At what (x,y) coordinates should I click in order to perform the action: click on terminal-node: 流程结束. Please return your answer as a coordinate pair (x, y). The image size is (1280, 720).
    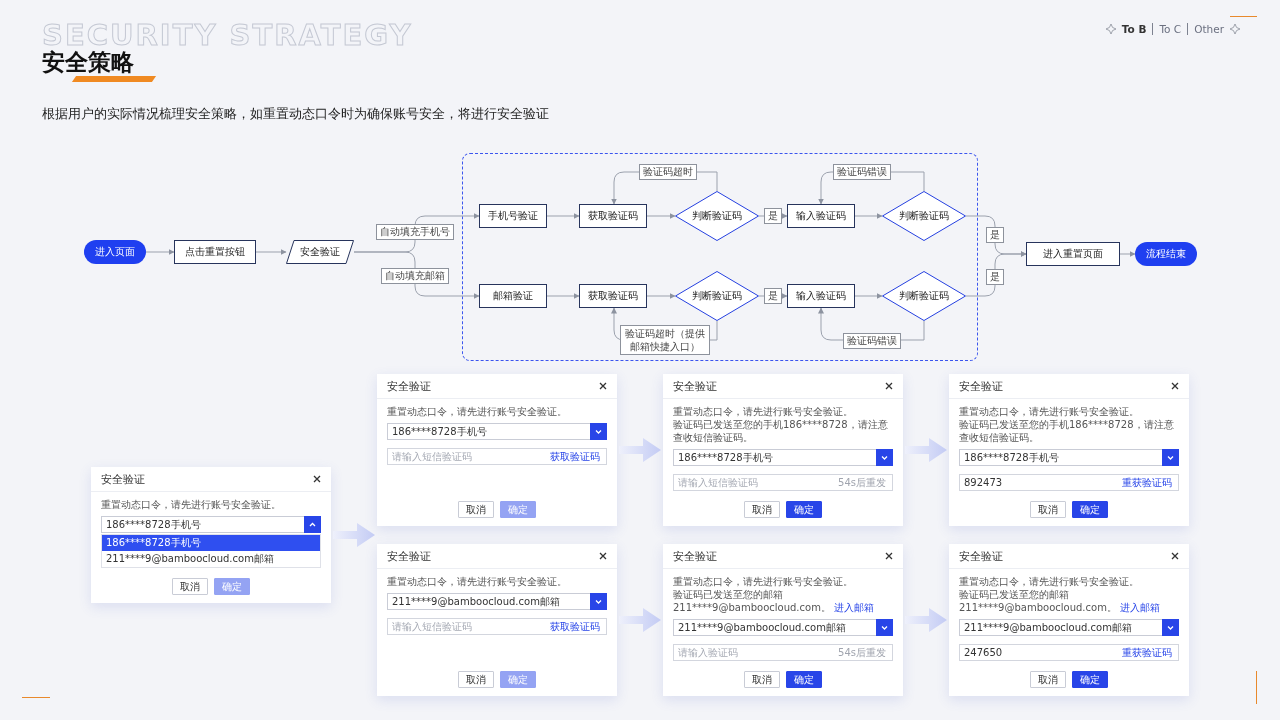
    Looking at the image, I should click on (1166, 254).